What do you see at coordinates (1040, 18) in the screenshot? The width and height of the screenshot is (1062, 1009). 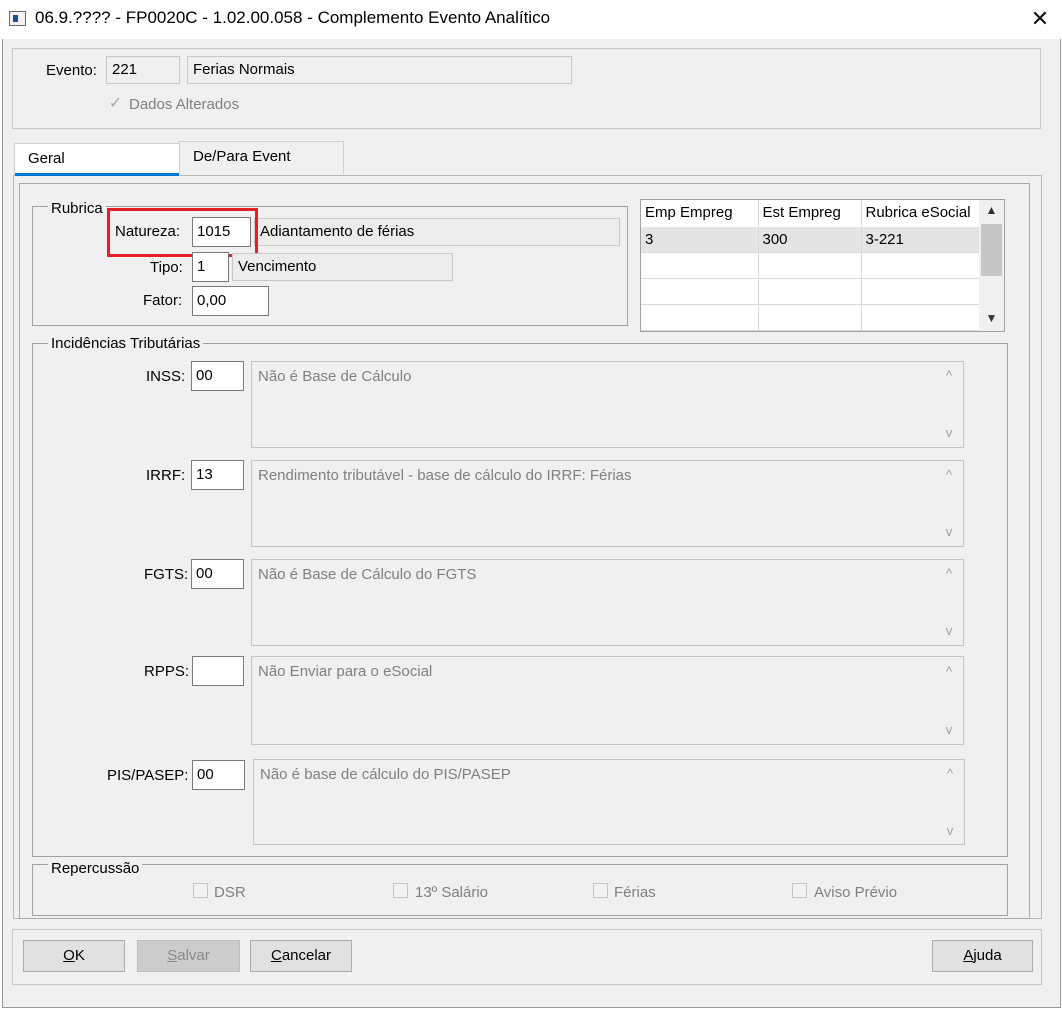 I see `close-icon: ✕` at bounding box center [1040, 18].